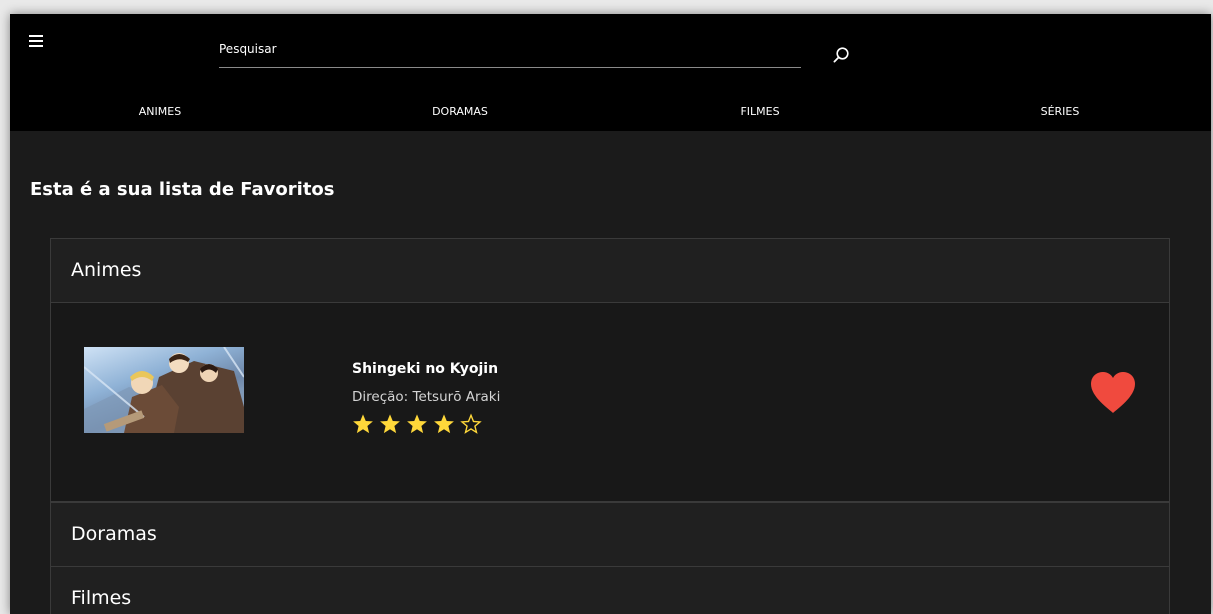 The image size is (1213, 614). I want to click on section-header-filmes: Filmes, so click(610, 590).